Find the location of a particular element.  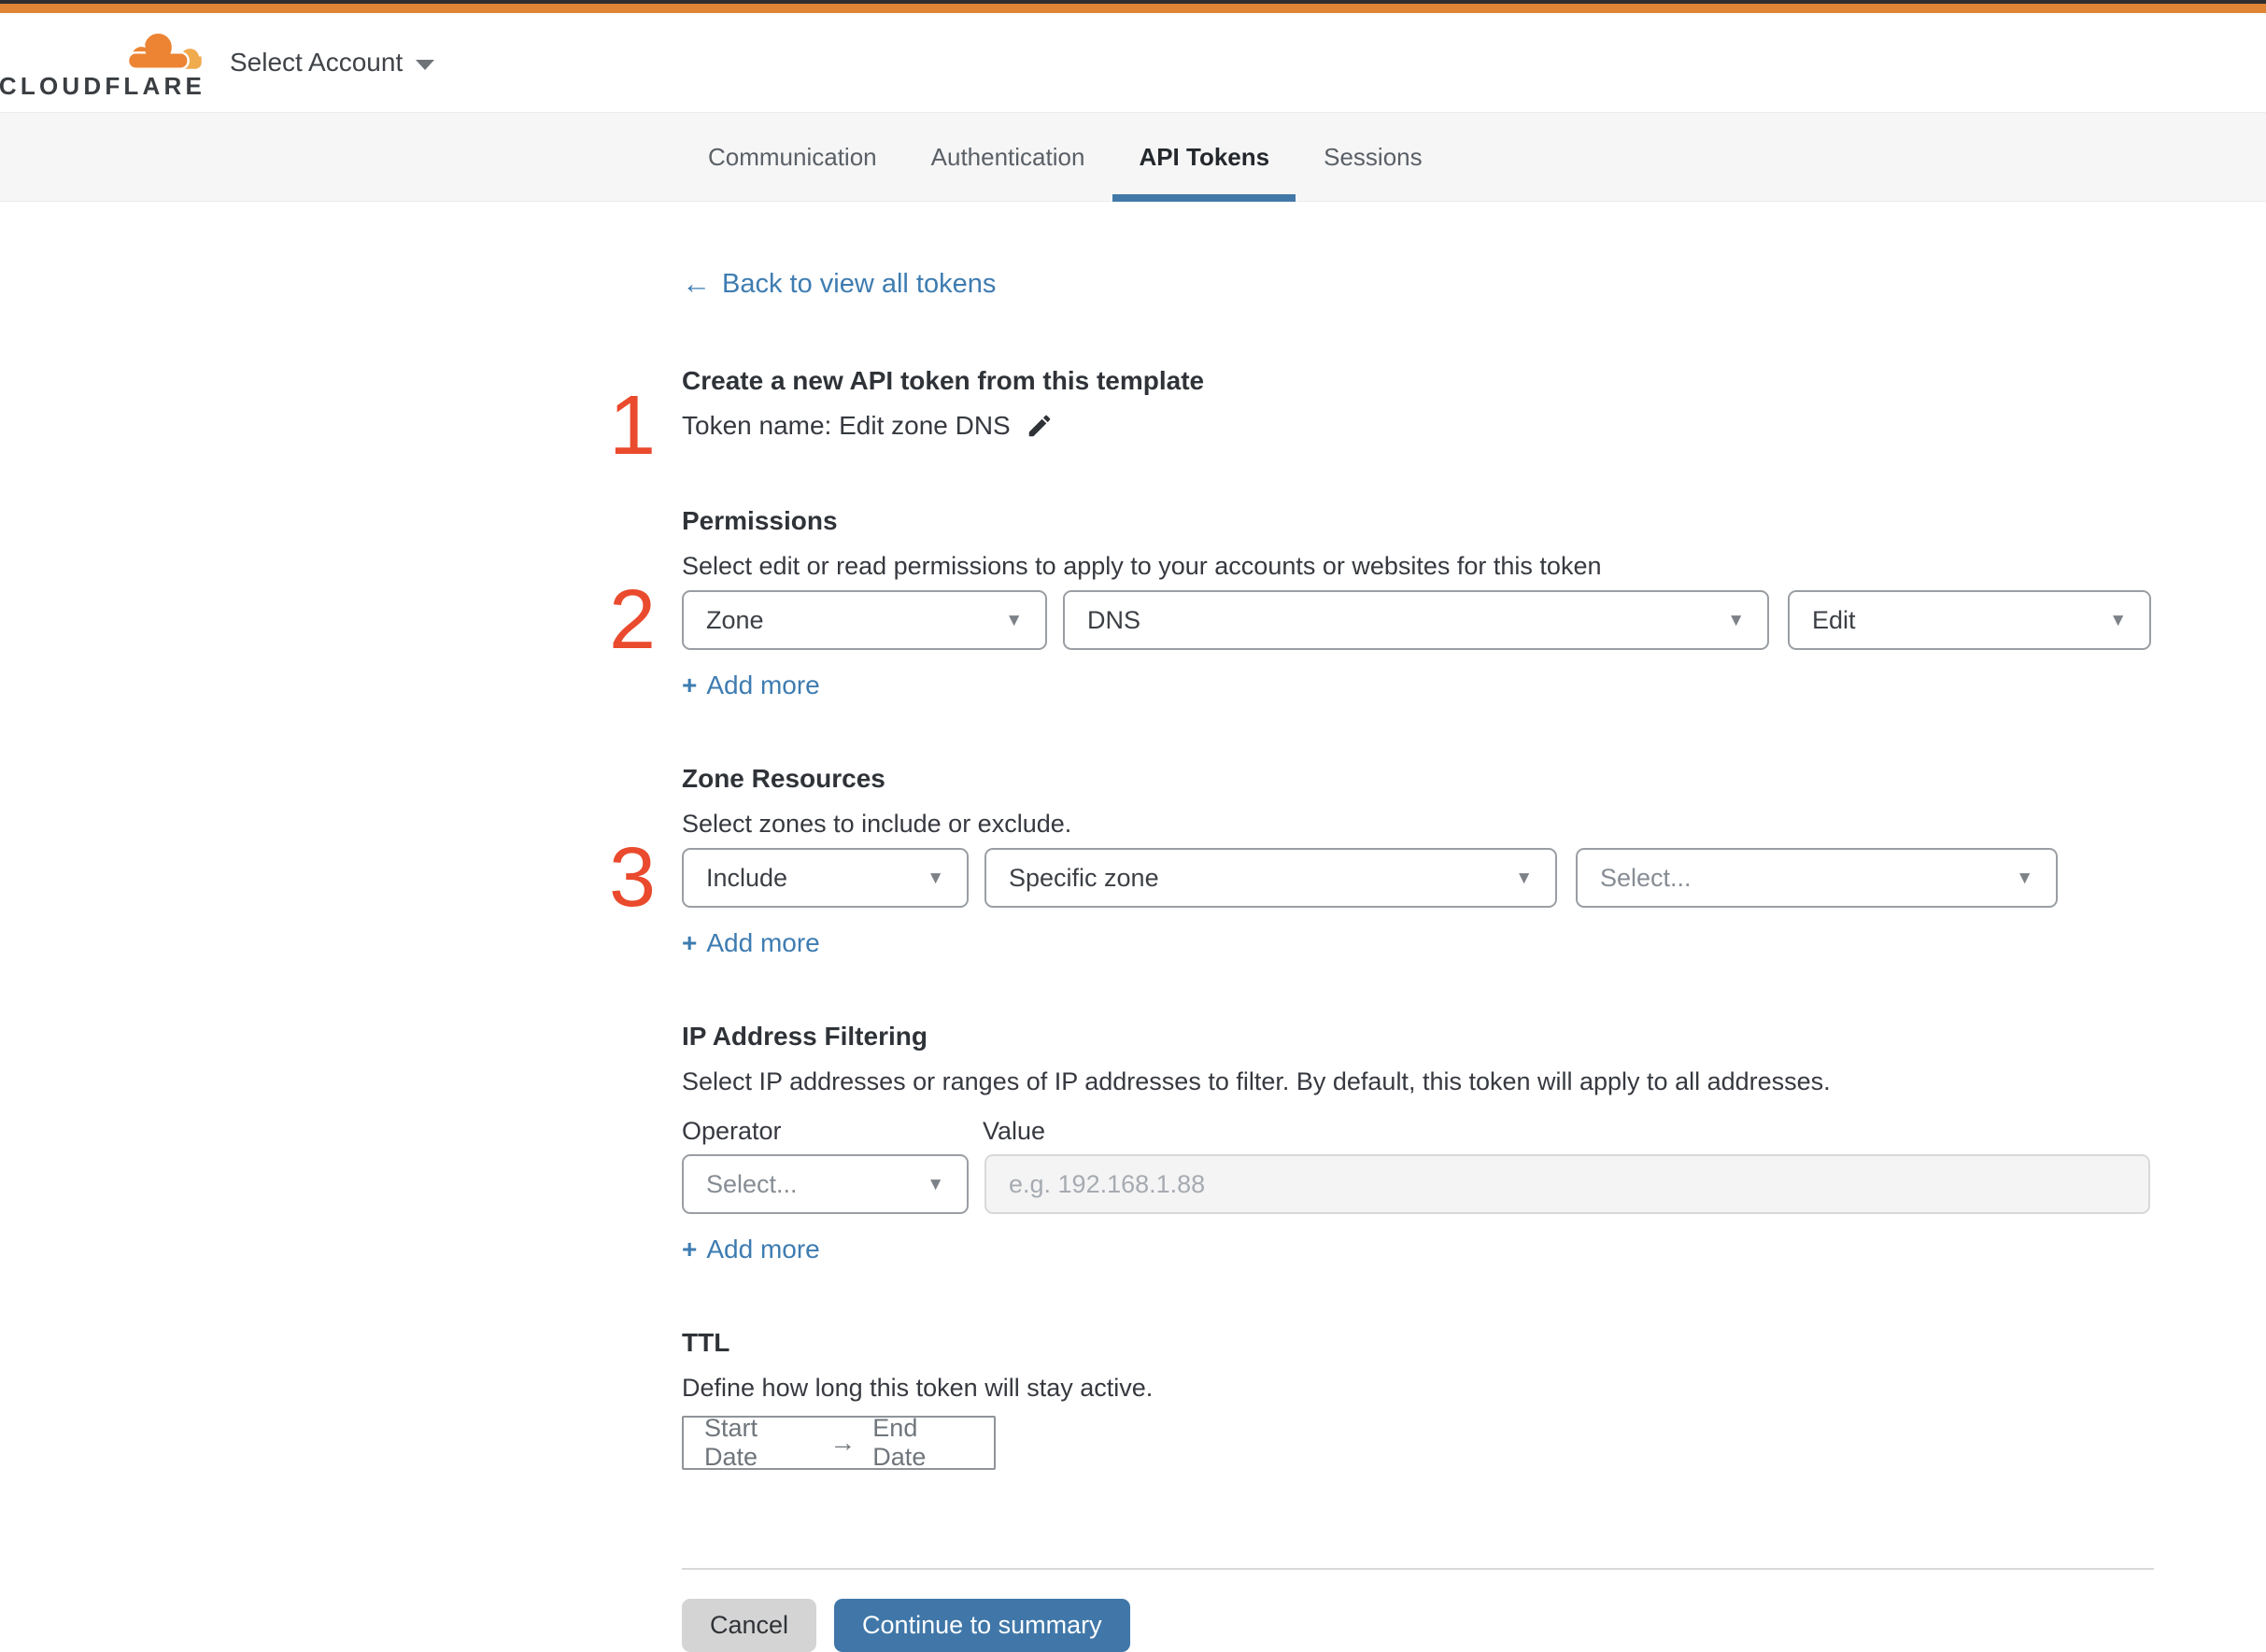

chevron-down-icon is located at coordinates (425, 64).